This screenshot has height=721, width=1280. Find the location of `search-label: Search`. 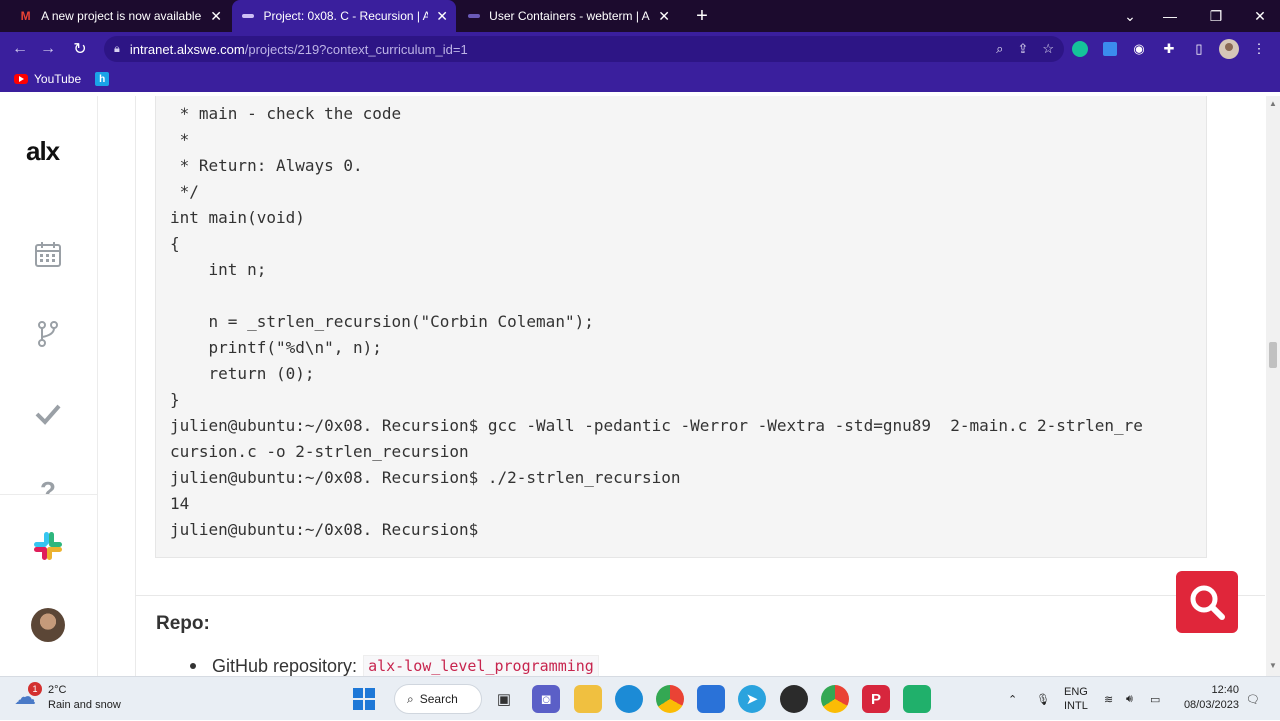

search-label: Search is located at coordinates (438, 699).